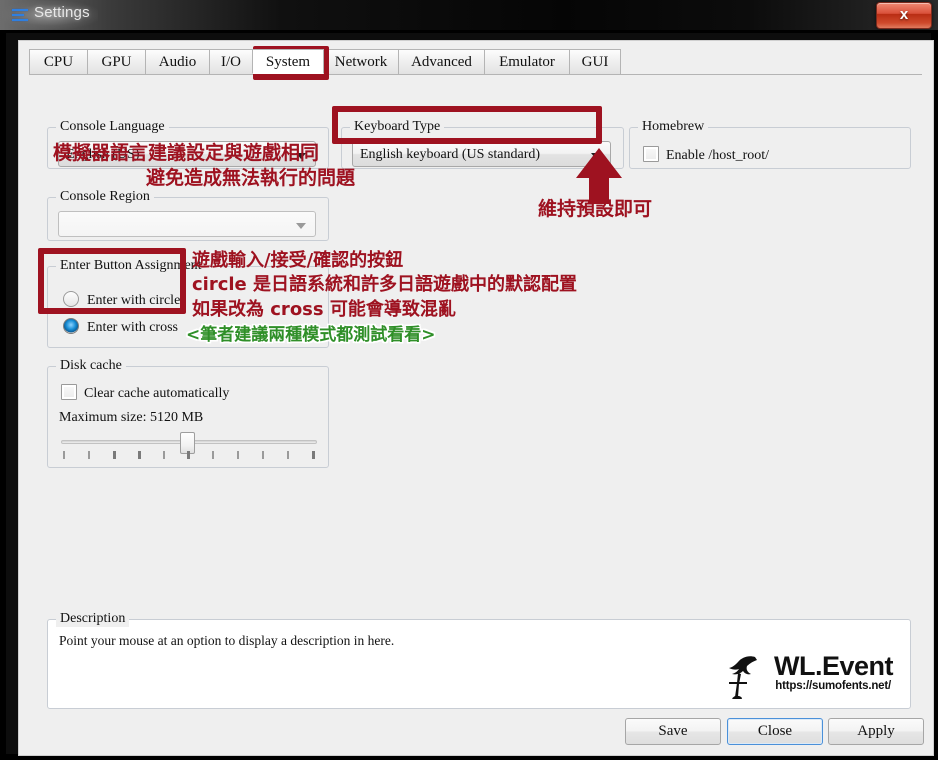 This screenshot has height=760, width=938. I want to click on homebrew-host-root-checkbox: Enable /host_root/, so click(706, 155).